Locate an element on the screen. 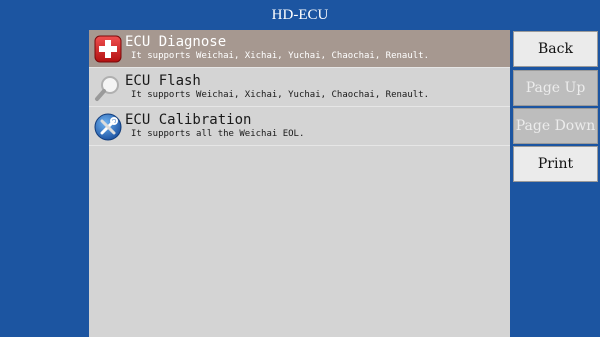 This screenshot has height=337, width=600. red-cross-icon is located at coordinates (108, 49).